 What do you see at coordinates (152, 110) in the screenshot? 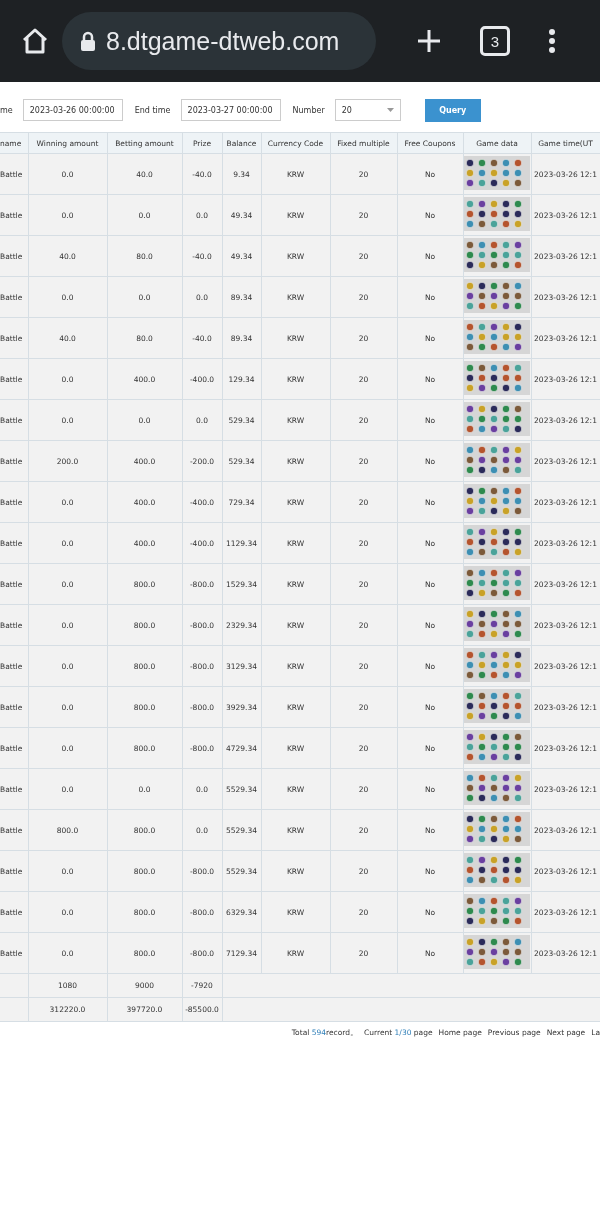
I see `end-time-label: End time` at bounding box center [152, 110].